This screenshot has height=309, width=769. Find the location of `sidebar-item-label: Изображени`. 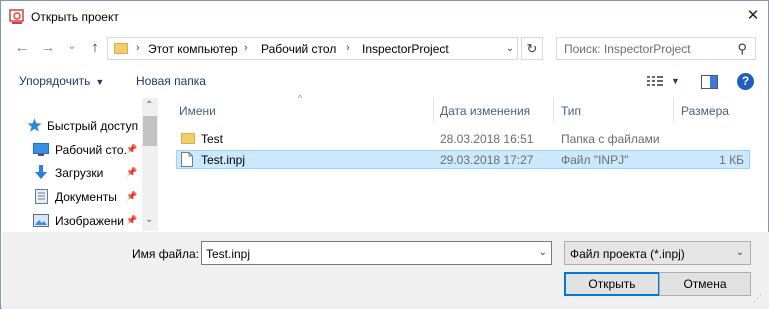

sidebar-item-label: Изображени is located at coordinates (89, 221).